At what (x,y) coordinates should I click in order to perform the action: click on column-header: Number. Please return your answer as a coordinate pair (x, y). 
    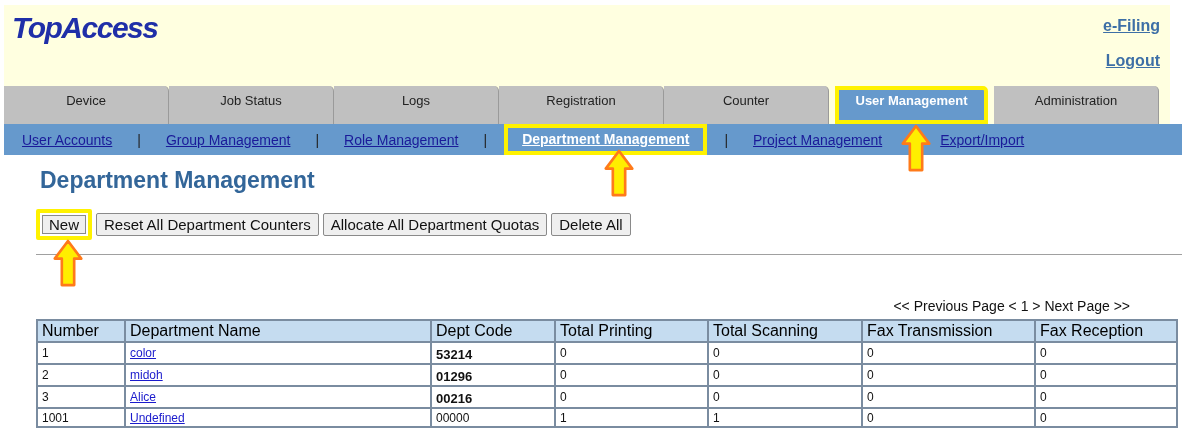
    Looking at the image, I should click on (81, 331).